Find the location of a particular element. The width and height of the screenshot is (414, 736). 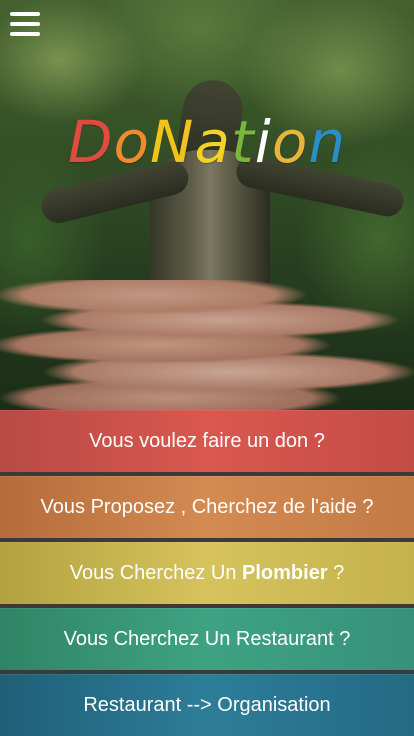

help-button: Vous Proposez , Cherchez de l'aide ? is located at coordinates (207, 507).